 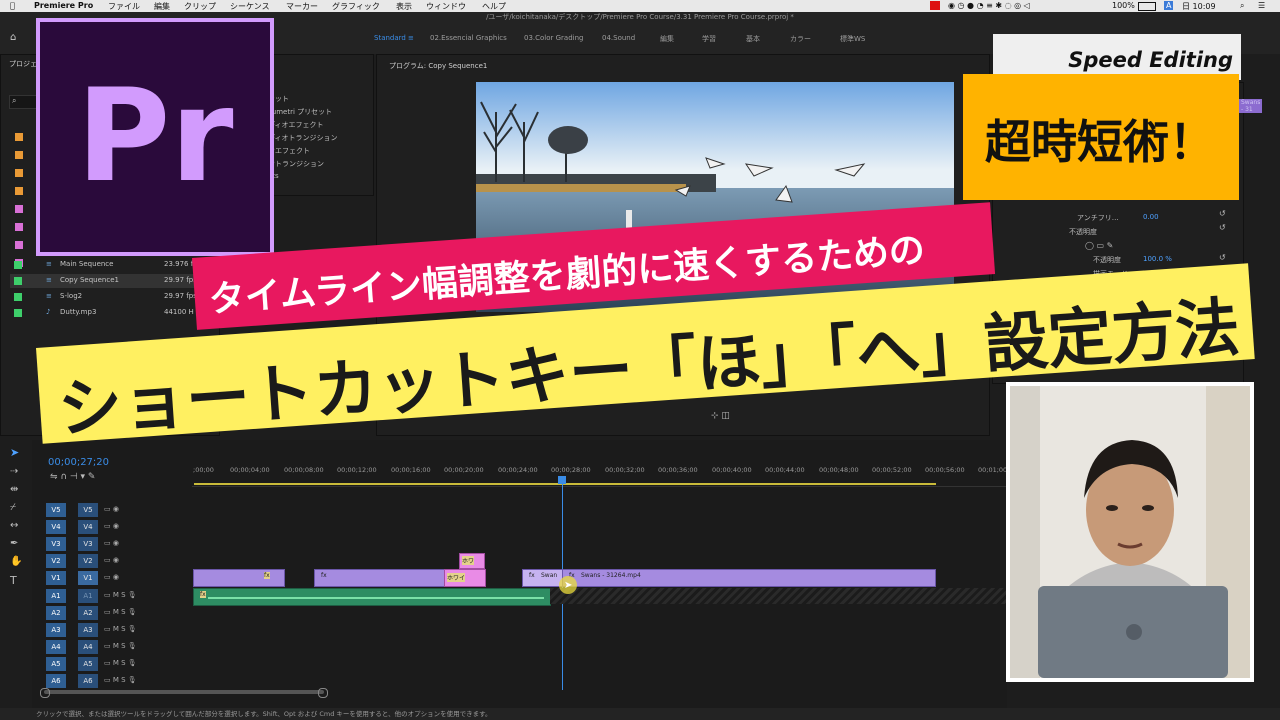 I want to click on scrollbar-handle-left, so click(x=45, y=693).